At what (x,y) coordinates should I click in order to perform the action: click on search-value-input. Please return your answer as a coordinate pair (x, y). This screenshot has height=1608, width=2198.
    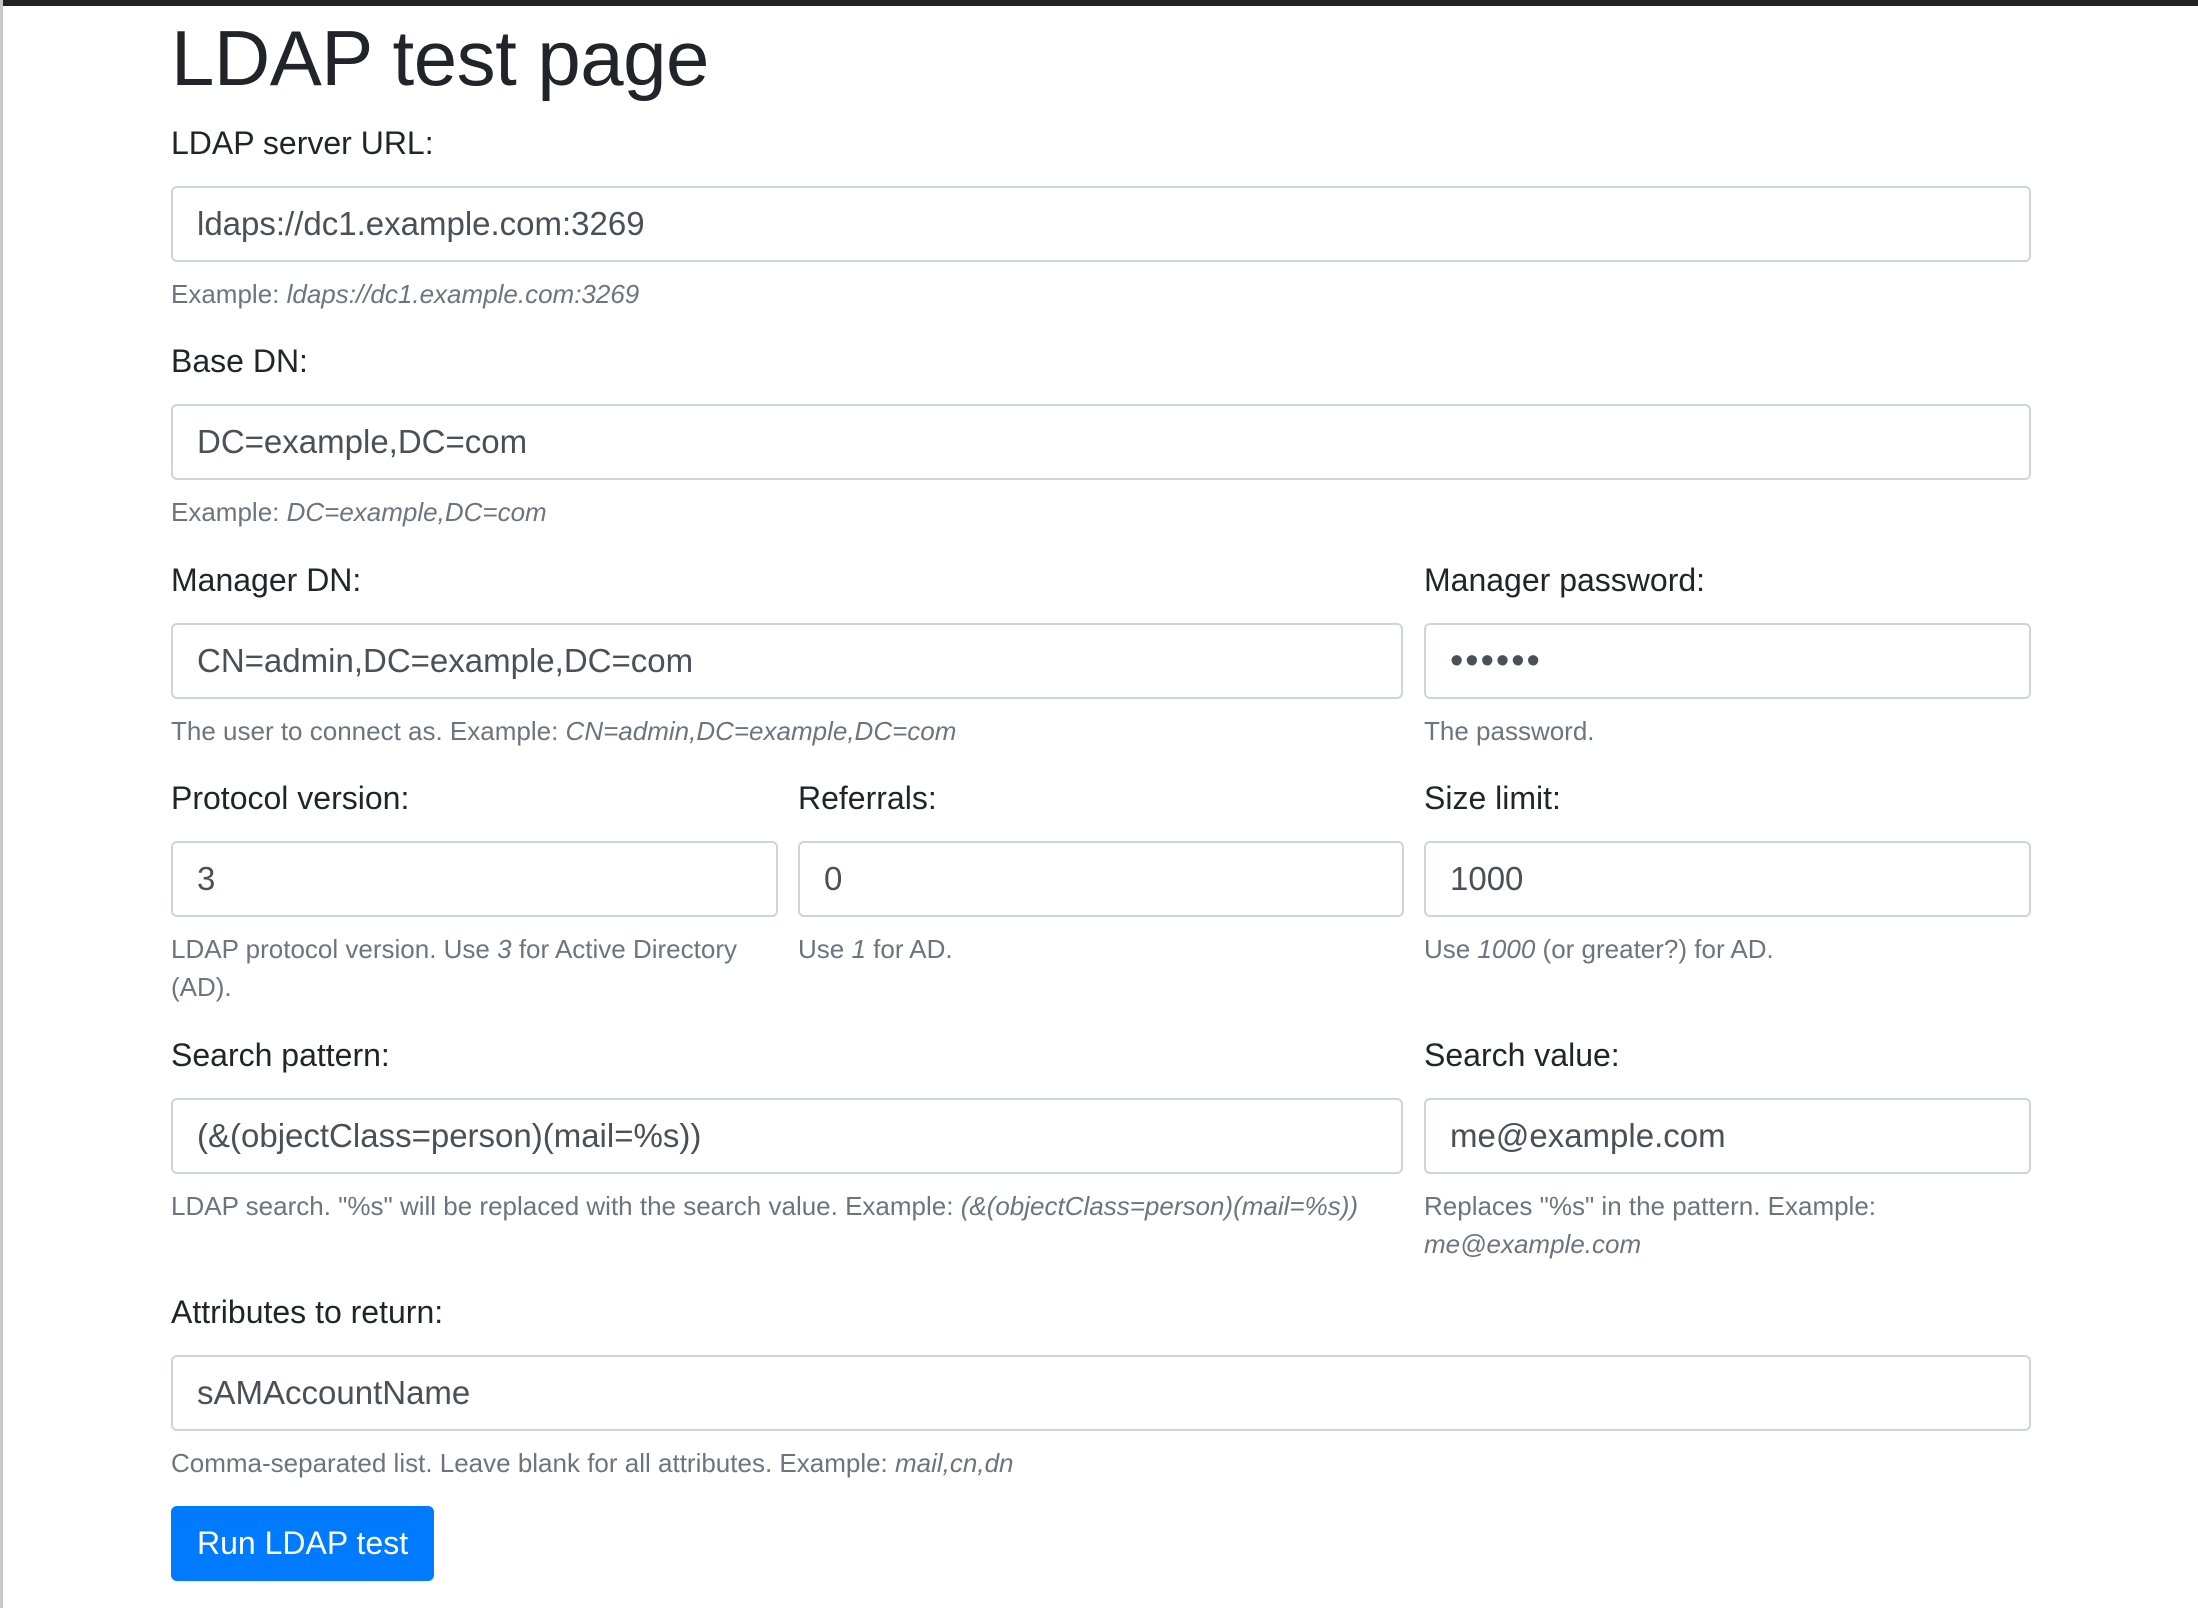
    Looking at the image, I should click on (1727, 1136).